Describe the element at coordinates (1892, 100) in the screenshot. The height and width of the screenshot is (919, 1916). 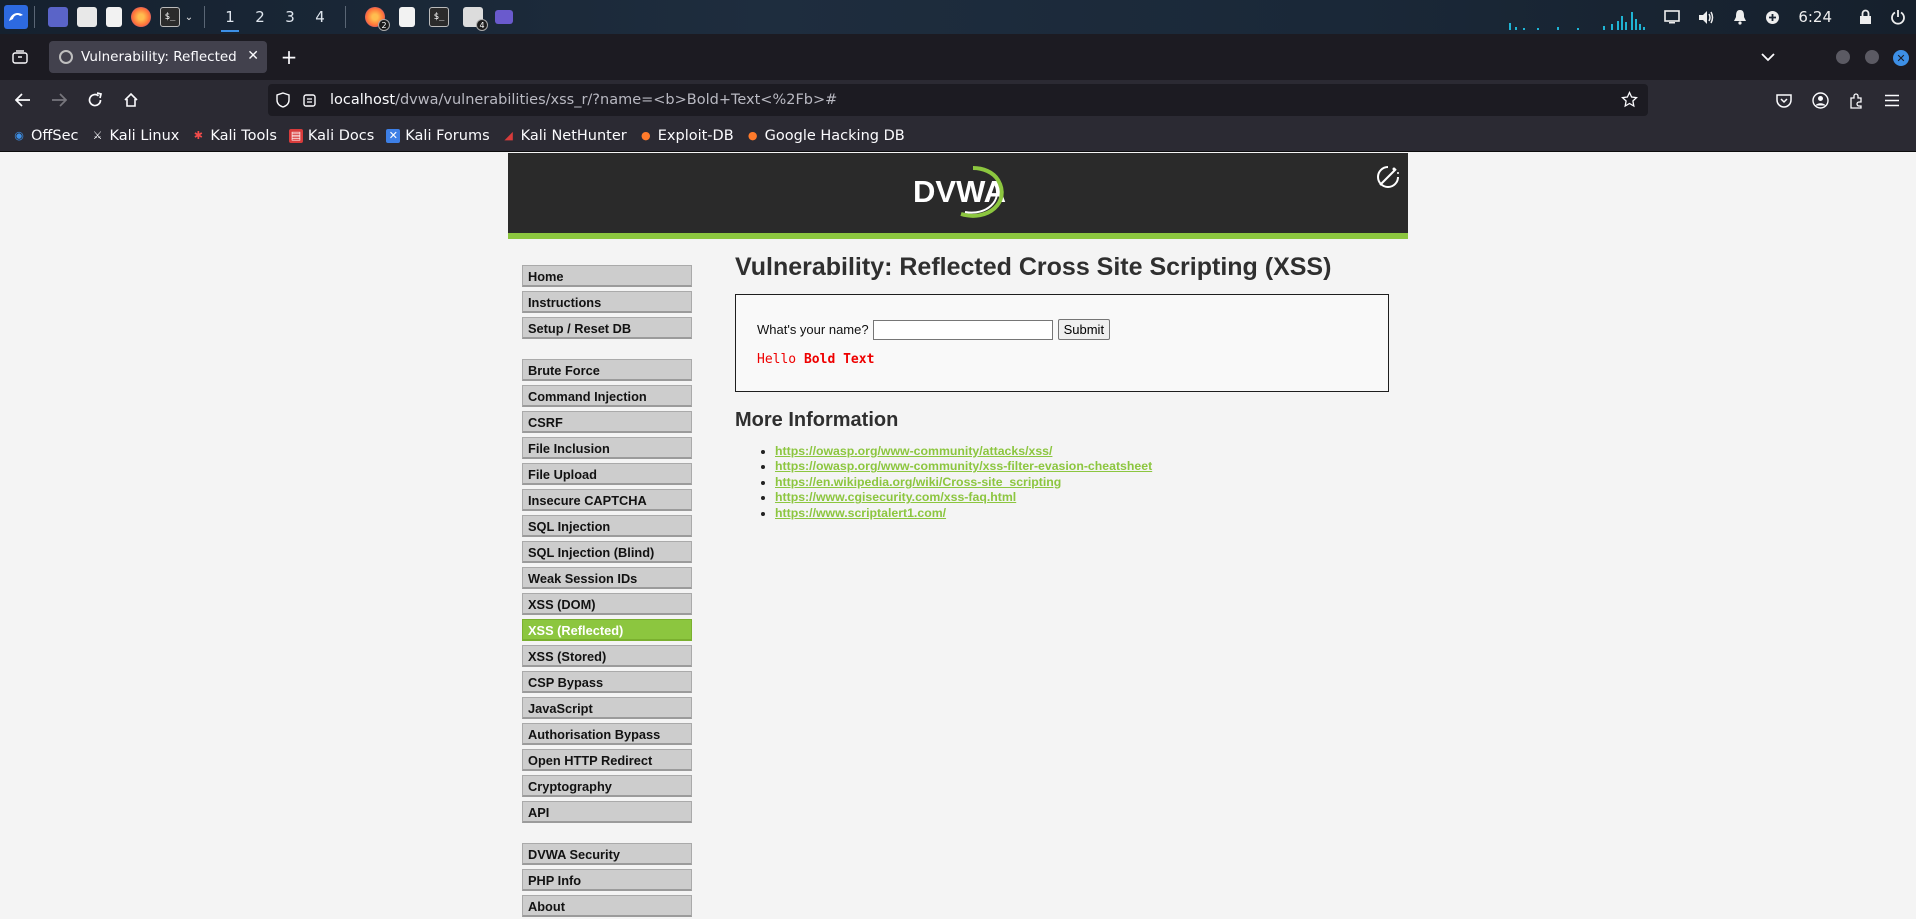
I see `hamburger-menu-icon` at that location.